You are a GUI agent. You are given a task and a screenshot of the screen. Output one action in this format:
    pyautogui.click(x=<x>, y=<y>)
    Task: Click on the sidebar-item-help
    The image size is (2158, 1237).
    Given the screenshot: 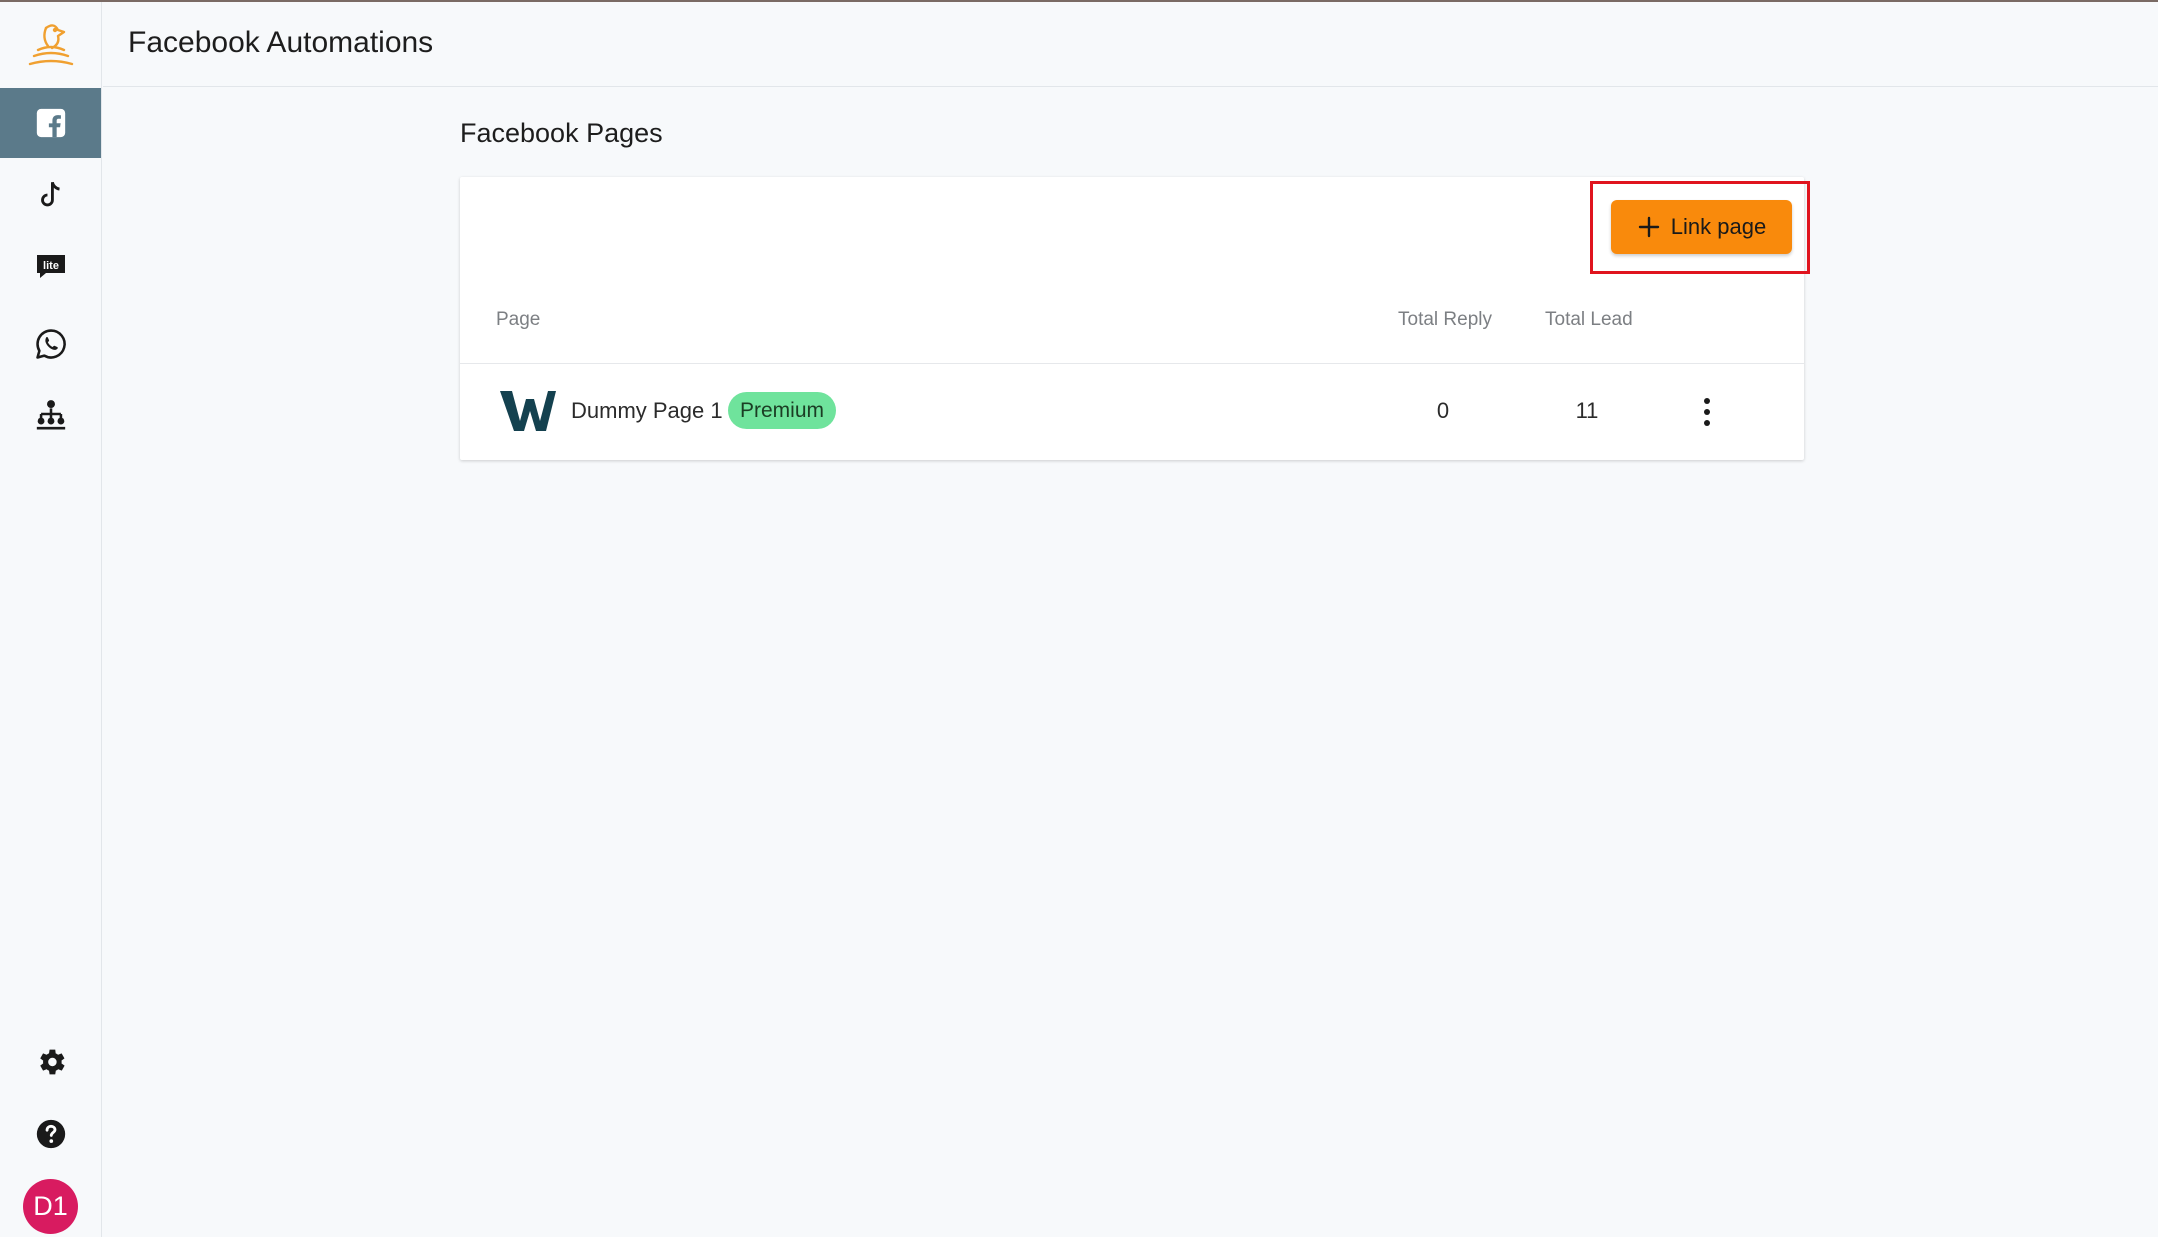 What is the action you would take?
    pyautogui.click(x=50, y=1134)
    